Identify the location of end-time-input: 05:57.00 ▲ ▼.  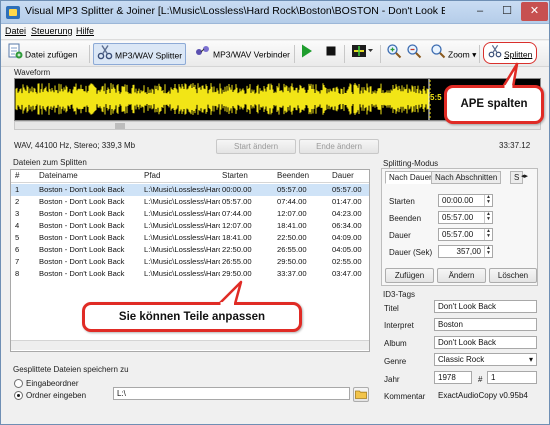
(465, 217).